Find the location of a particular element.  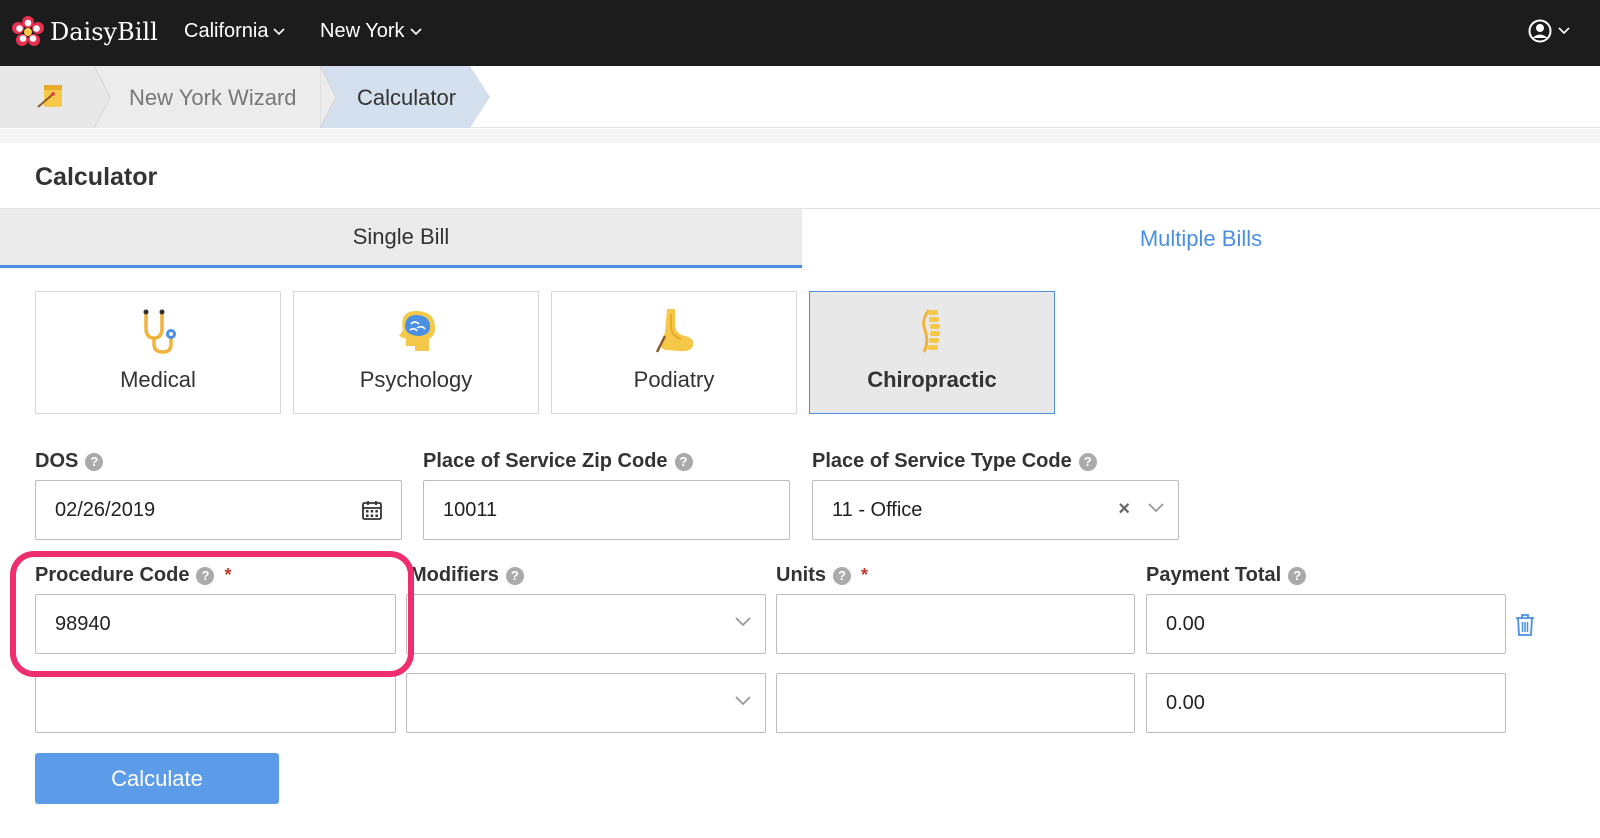

dos-field: 02/26/2019 is located at coordinates (218, 510).